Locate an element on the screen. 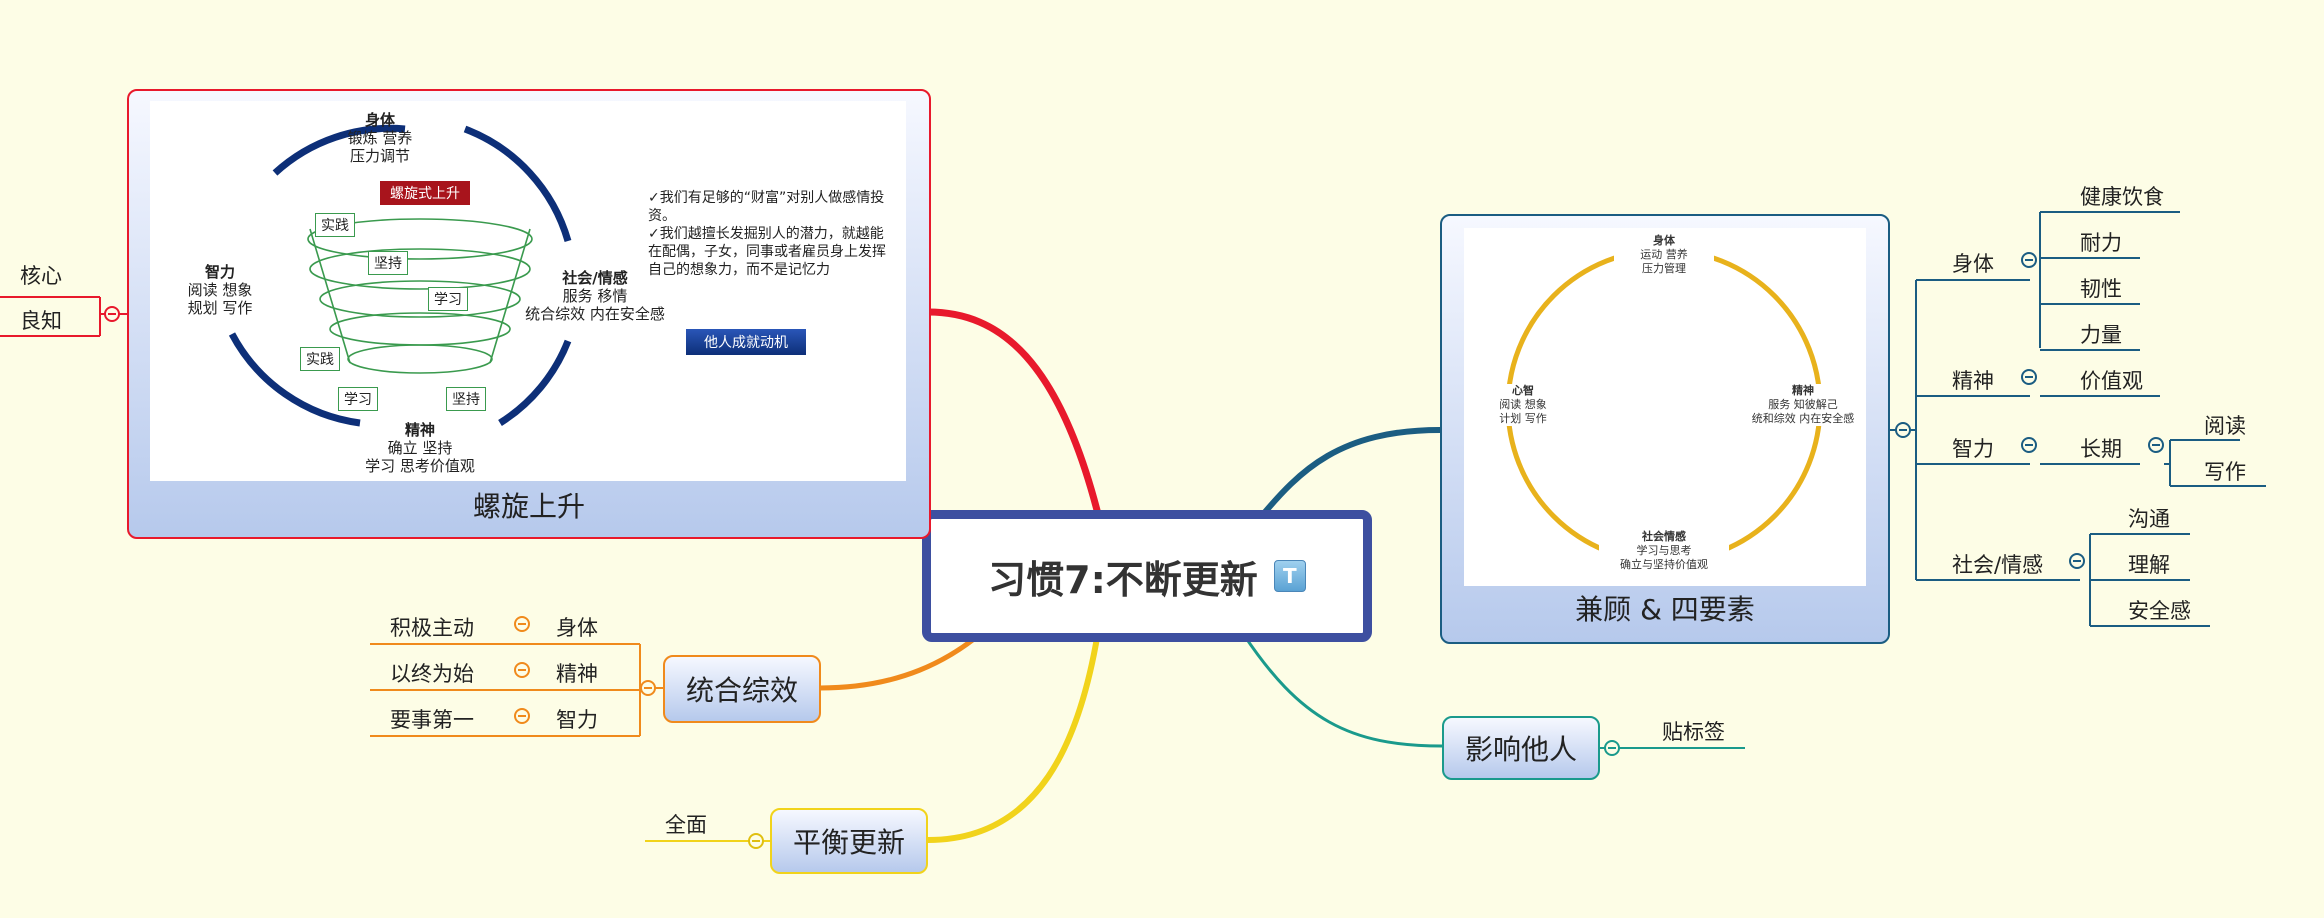 This screenshot has height=918, width=2324. influence-title: 影响他人 is located at coordinates (1520, 749).